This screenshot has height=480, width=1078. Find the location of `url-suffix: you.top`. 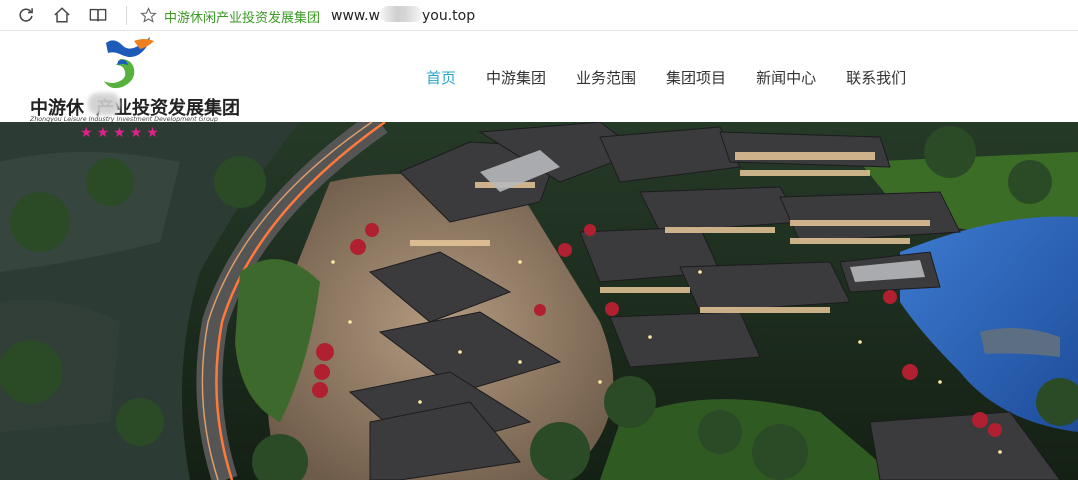

url-suffix: you.top is located at coordinates (448, 16).